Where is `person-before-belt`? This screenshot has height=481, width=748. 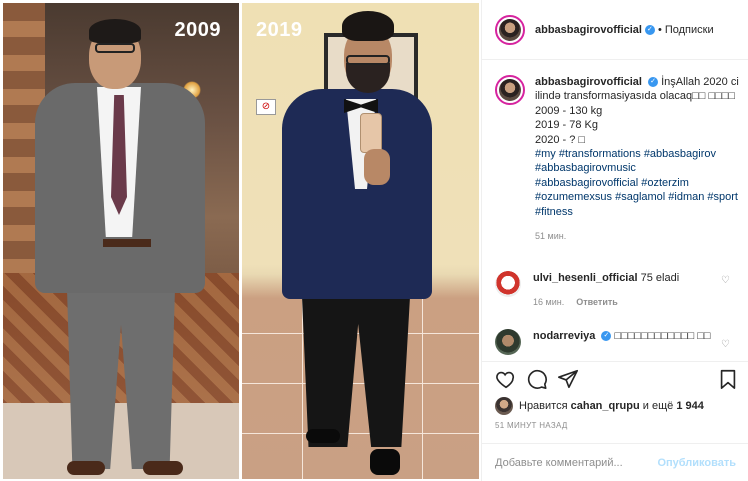
person-before-belt is located at coordinates (127, 243).